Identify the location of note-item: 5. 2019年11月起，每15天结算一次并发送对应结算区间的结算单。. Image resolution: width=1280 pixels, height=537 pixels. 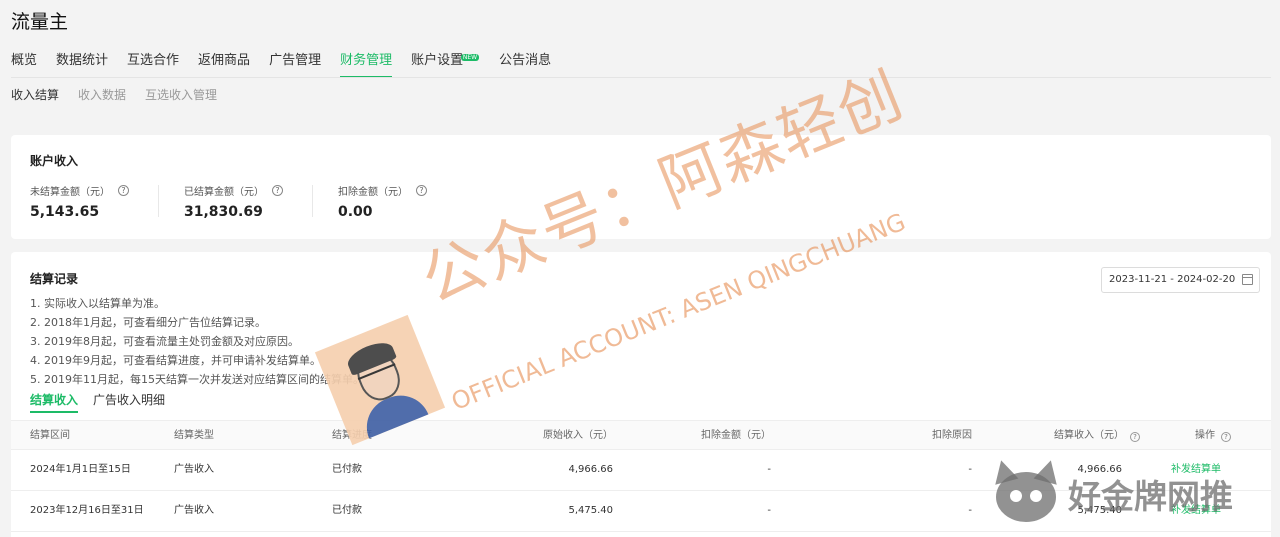
(197, 379).